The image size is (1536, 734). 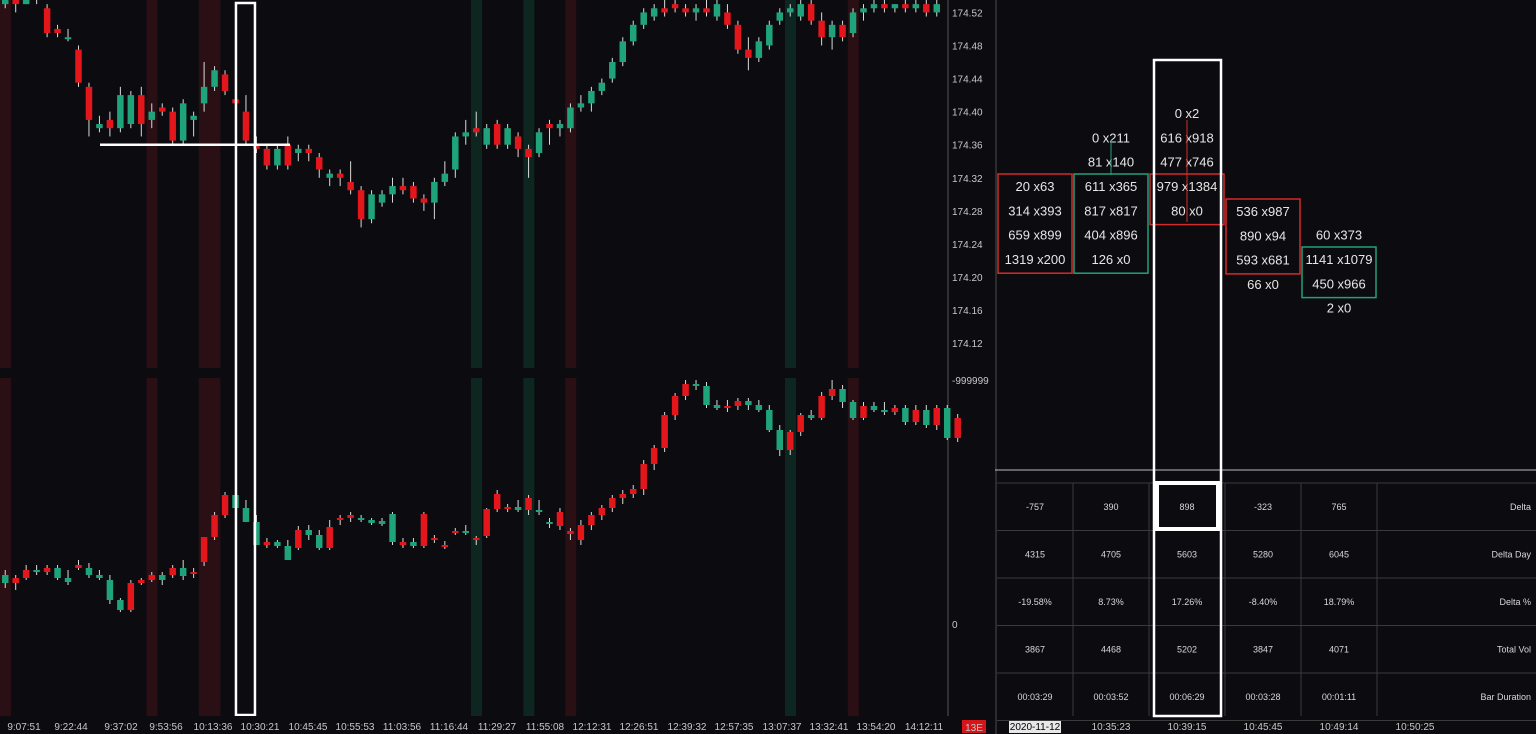 What do you see at coordinates (1034, 697) in the screenshot?
I see `table-cell-duration: 00:03:29` at bounding box center [1034, 697].